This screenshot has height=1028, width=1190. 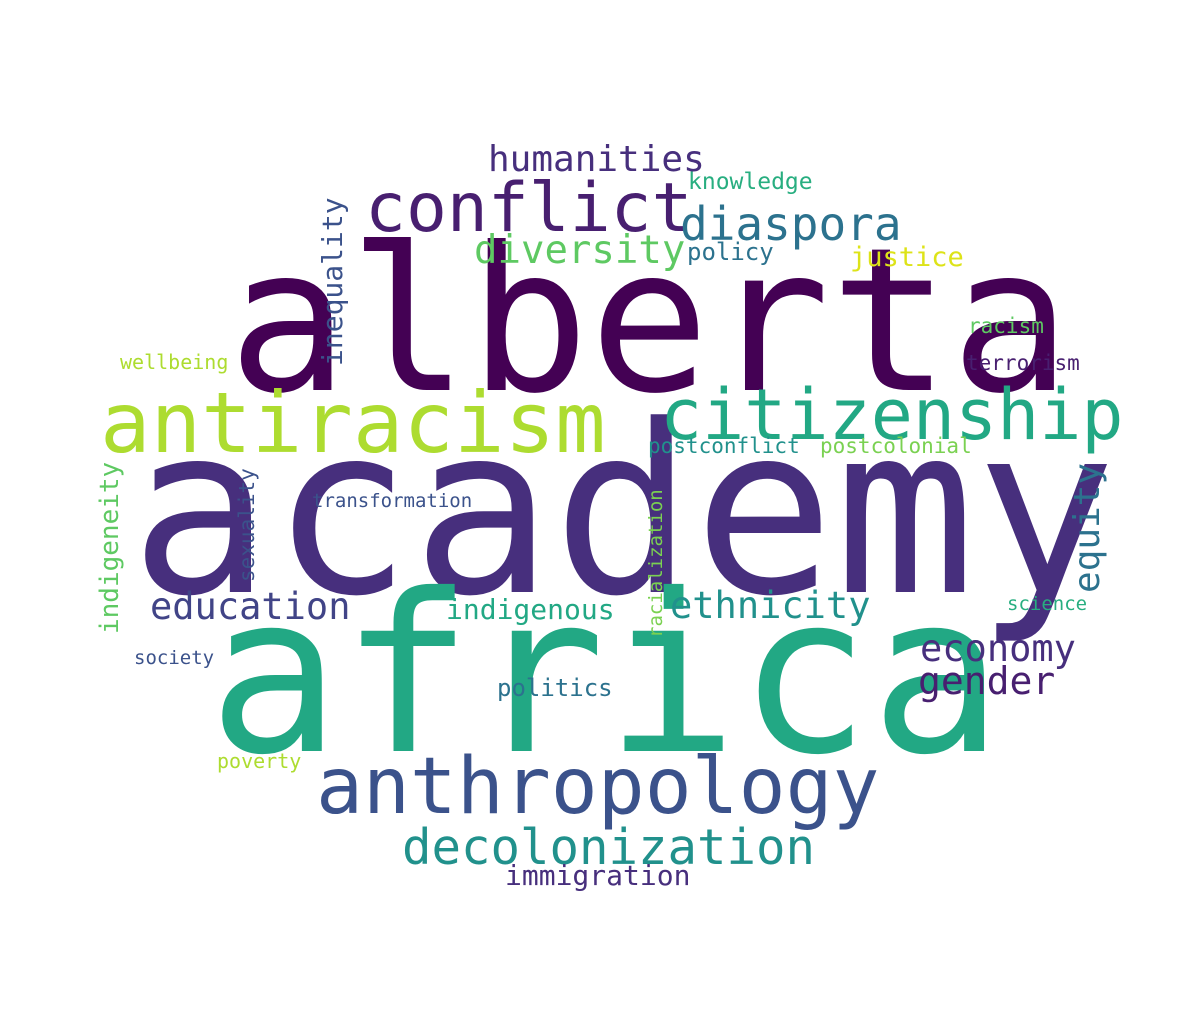 I want to click on word-indigenous: indigenous, so click(x=530, y=609).